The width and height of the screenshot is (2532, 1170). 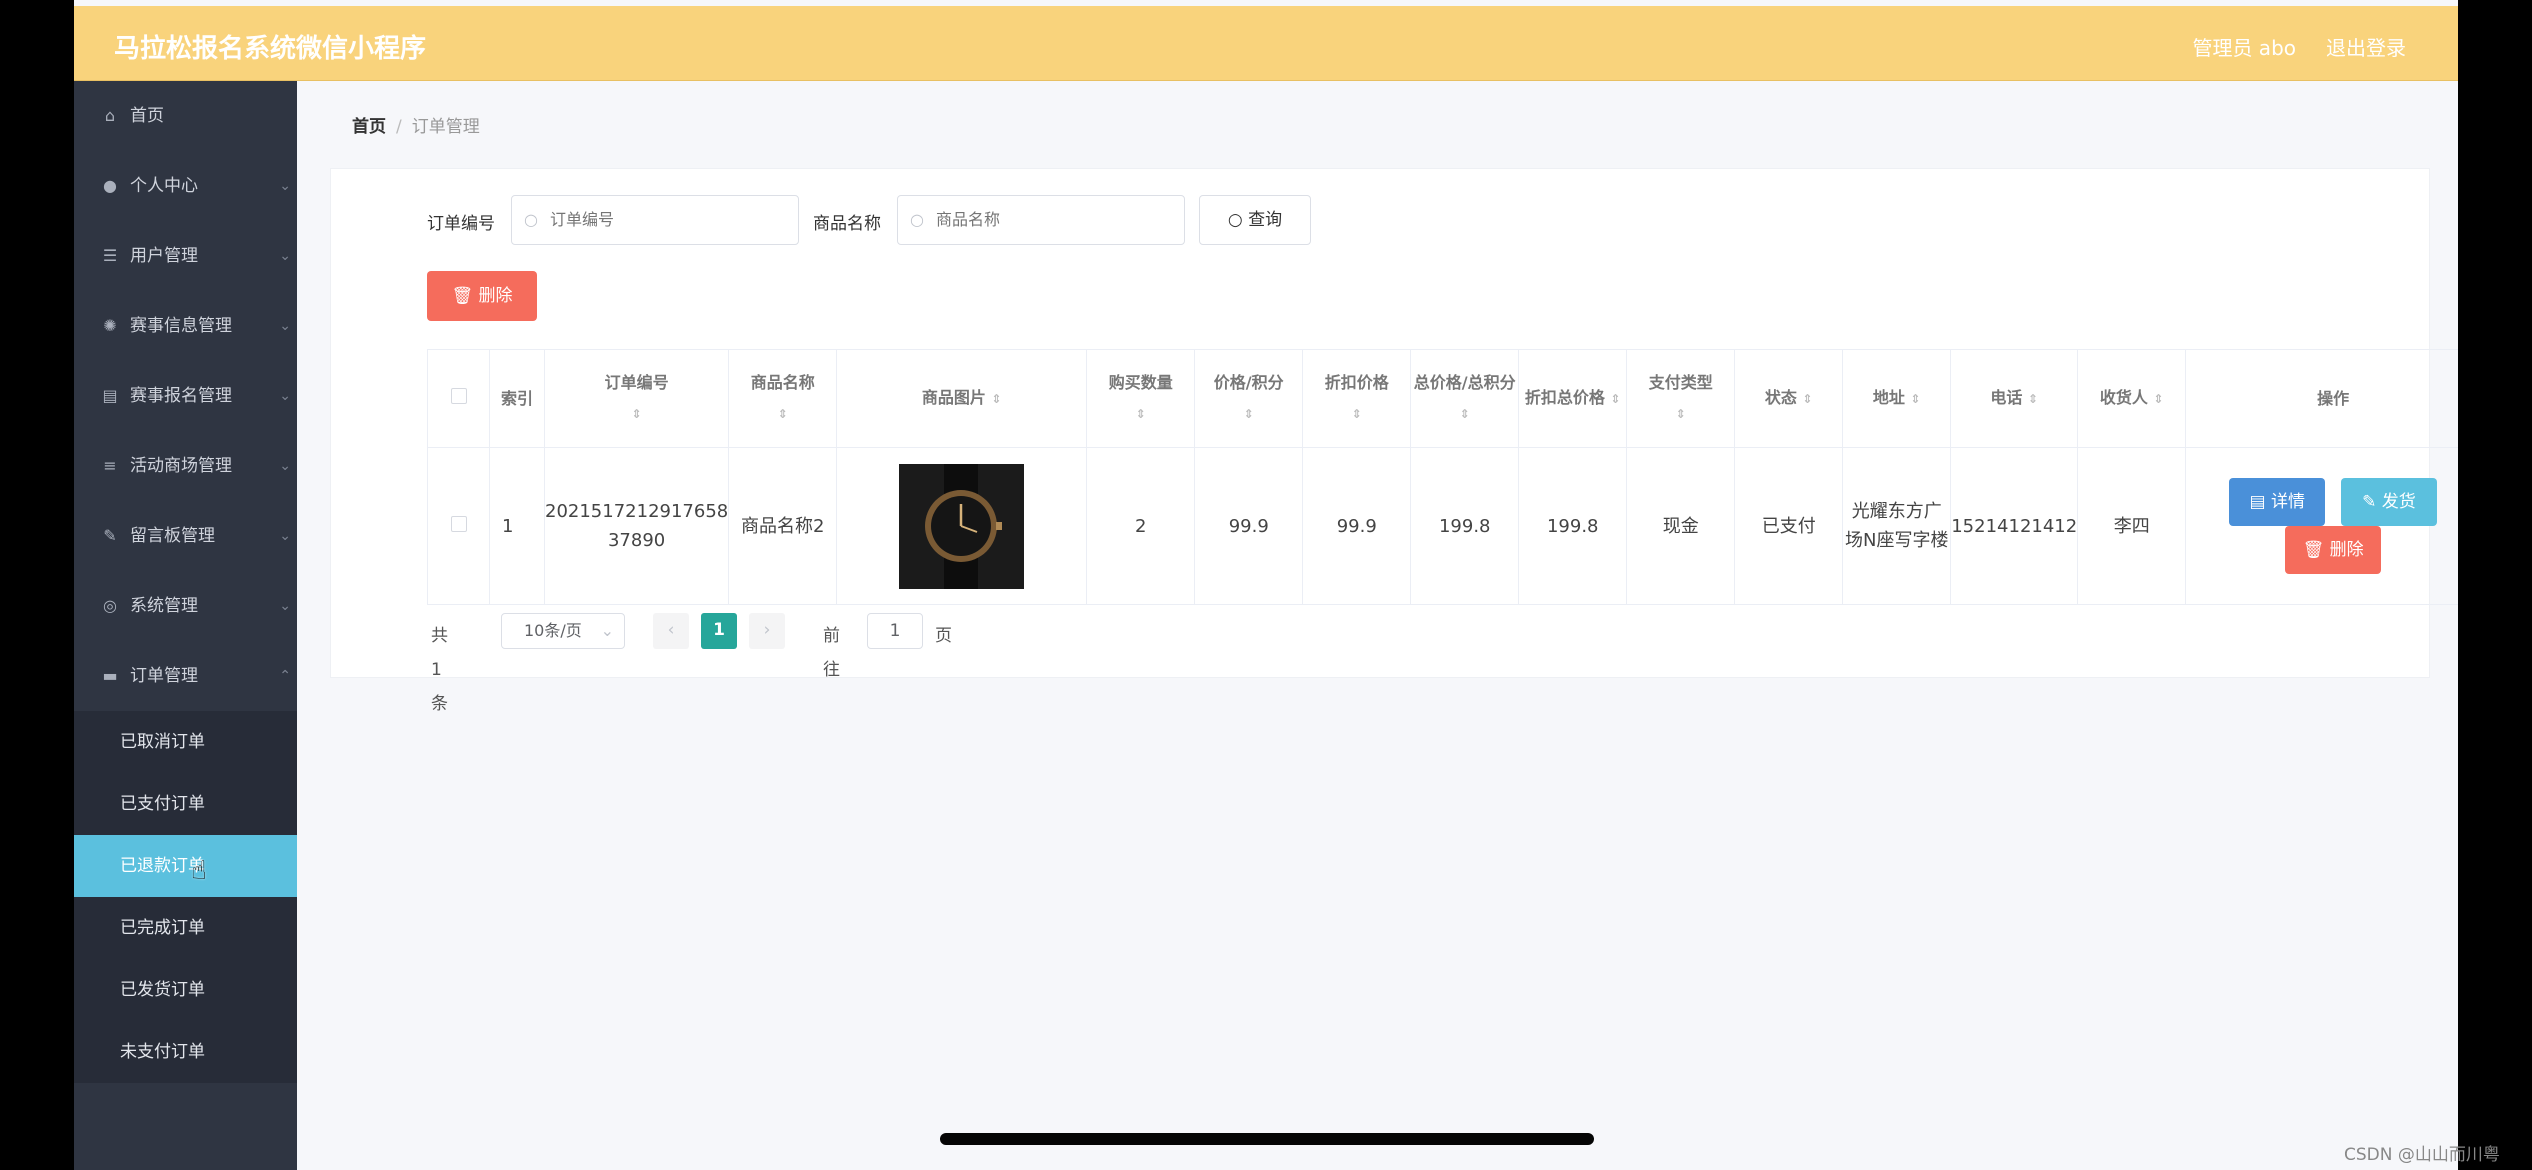 What do you see at coordinates (1249, 526) in the screenshot?
I see `cell-price: 99.9` at bounding box center [1249, 526].